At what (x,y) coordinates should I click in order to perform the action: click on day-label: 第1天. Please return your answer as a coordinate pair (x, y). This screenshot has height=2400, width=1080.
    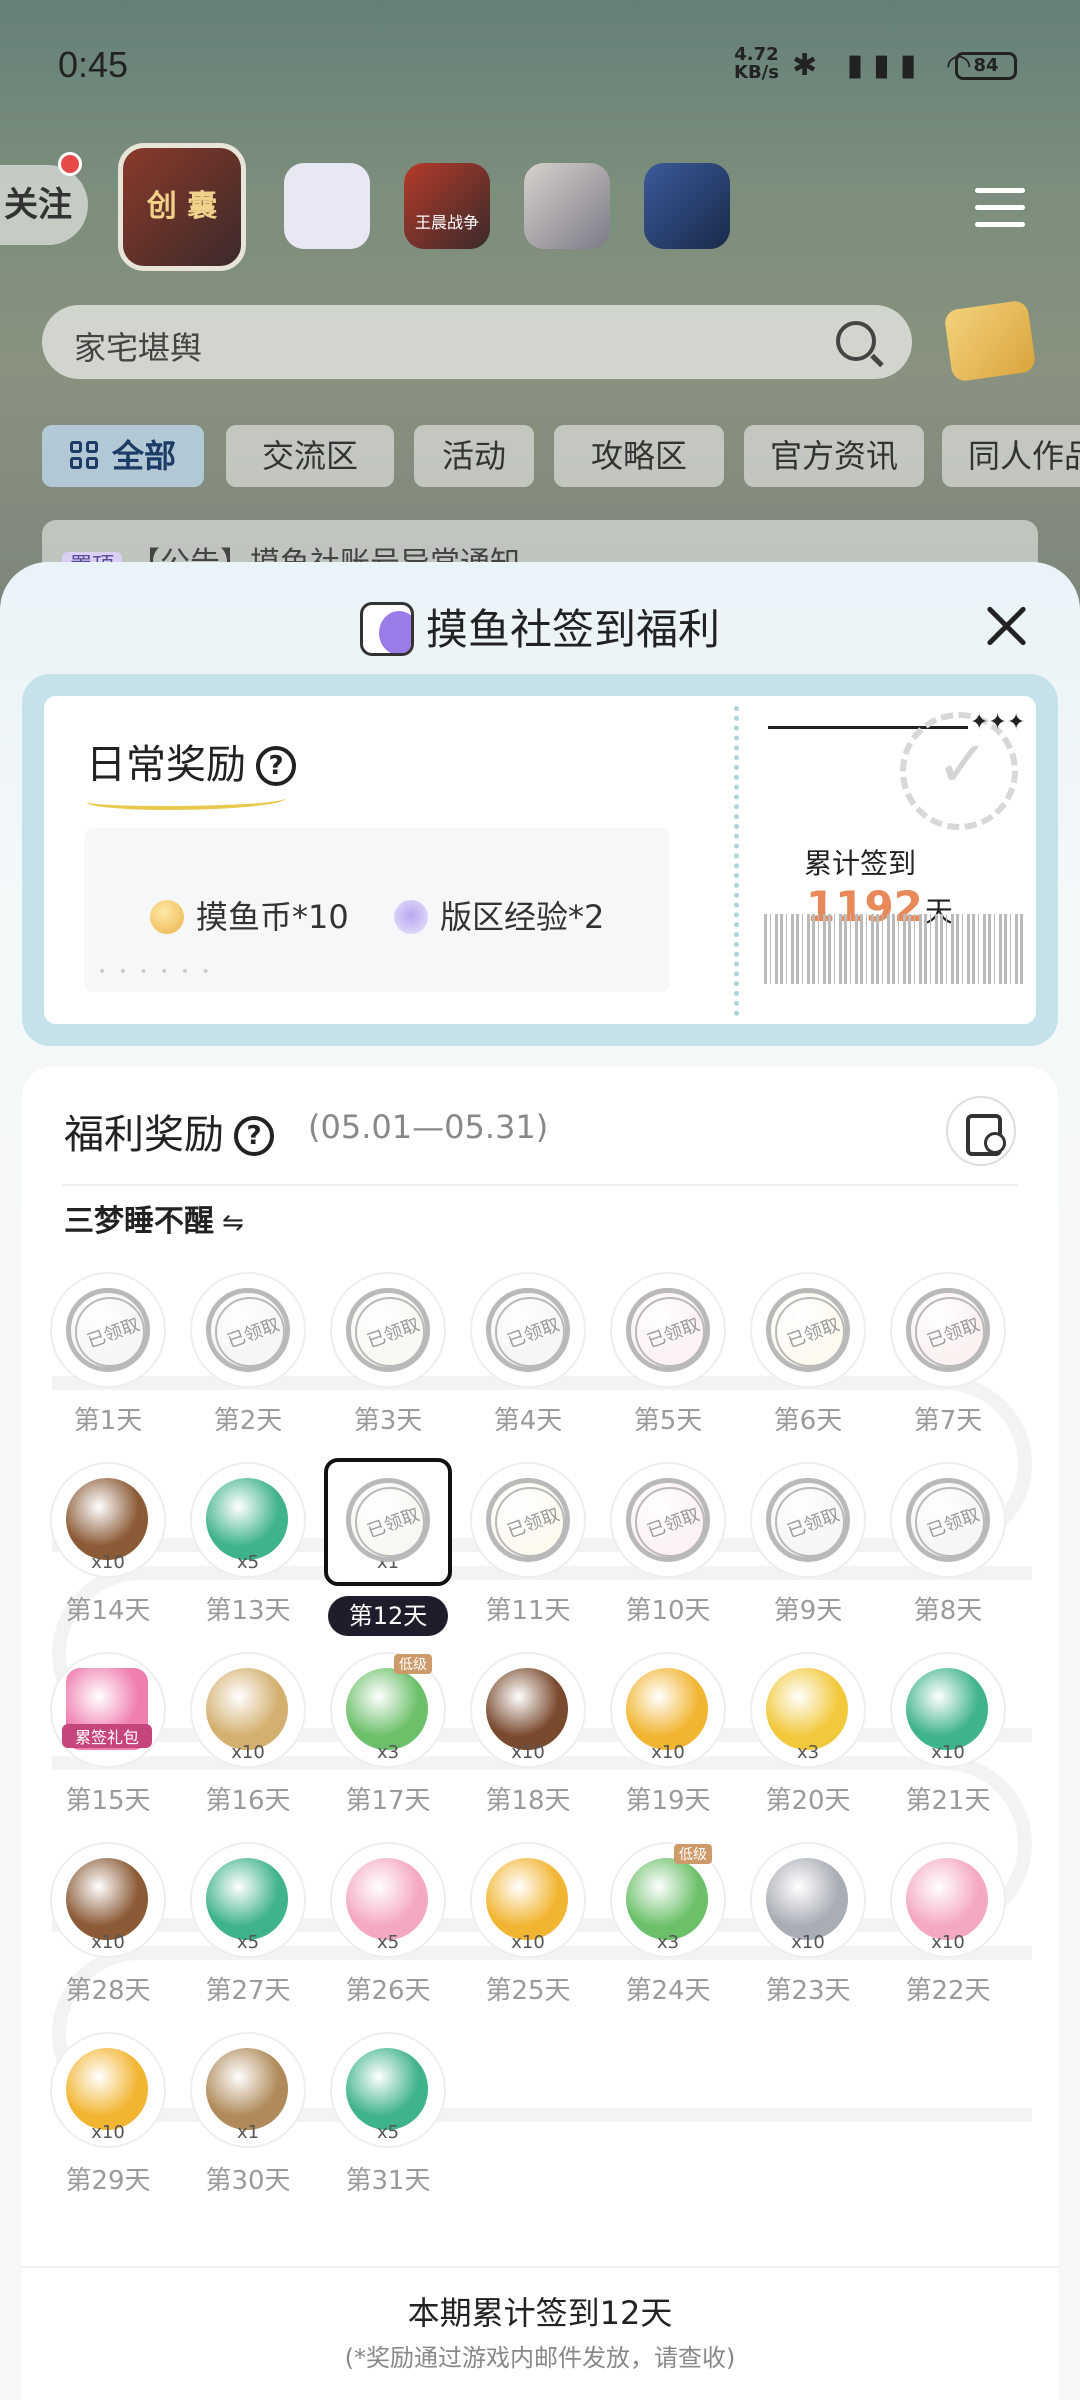
    Looking at the image, I should click on (108, 1421).